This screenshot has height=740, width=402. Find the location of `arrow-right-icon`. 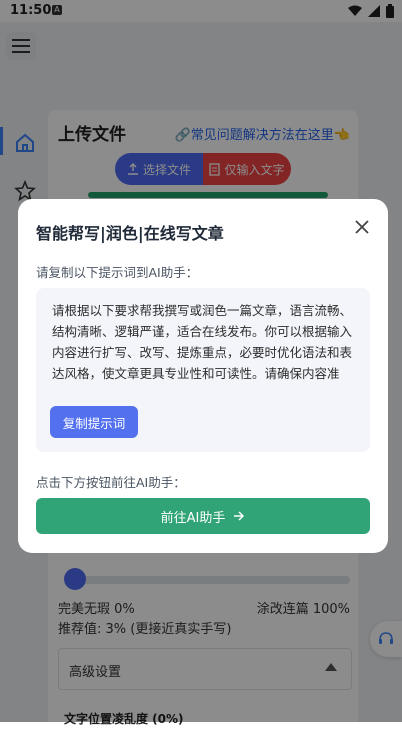

arrow-right-icon is located at coordinates (239, 516).